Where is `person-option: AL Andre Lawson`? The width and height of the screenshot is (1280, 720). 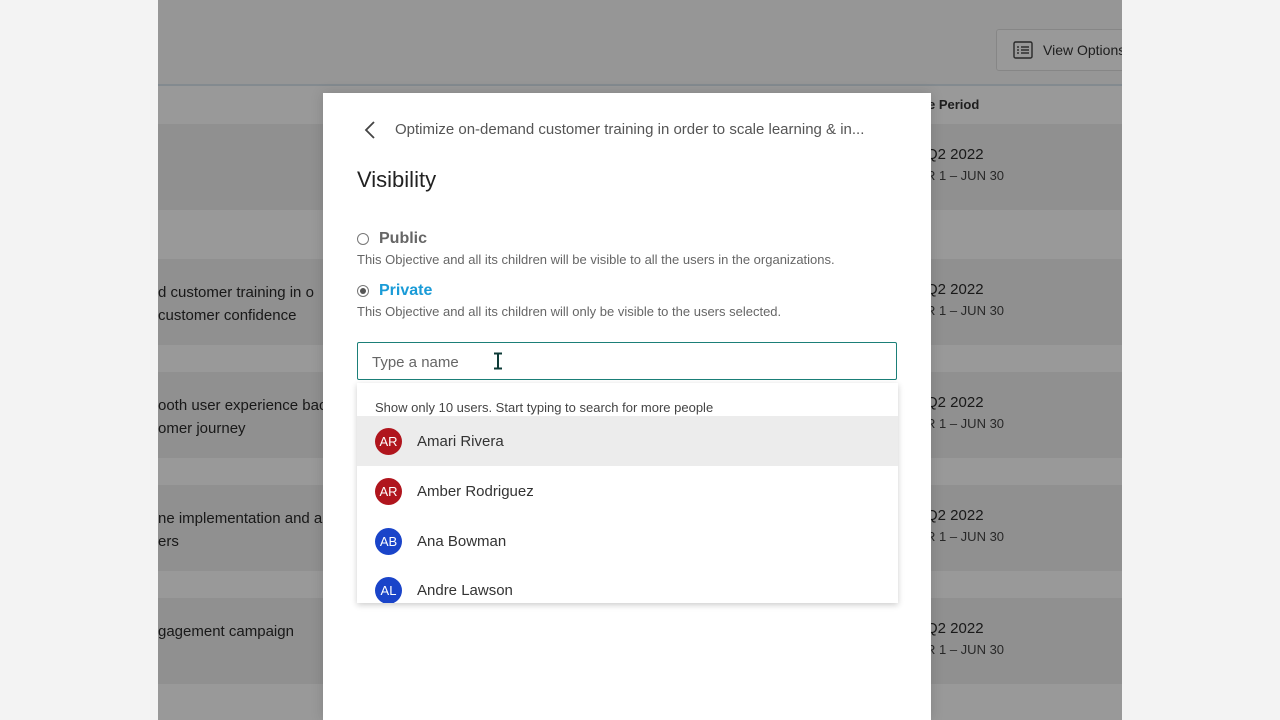
person-option: AL Andre Lawson is located at coordinates (627, 584).